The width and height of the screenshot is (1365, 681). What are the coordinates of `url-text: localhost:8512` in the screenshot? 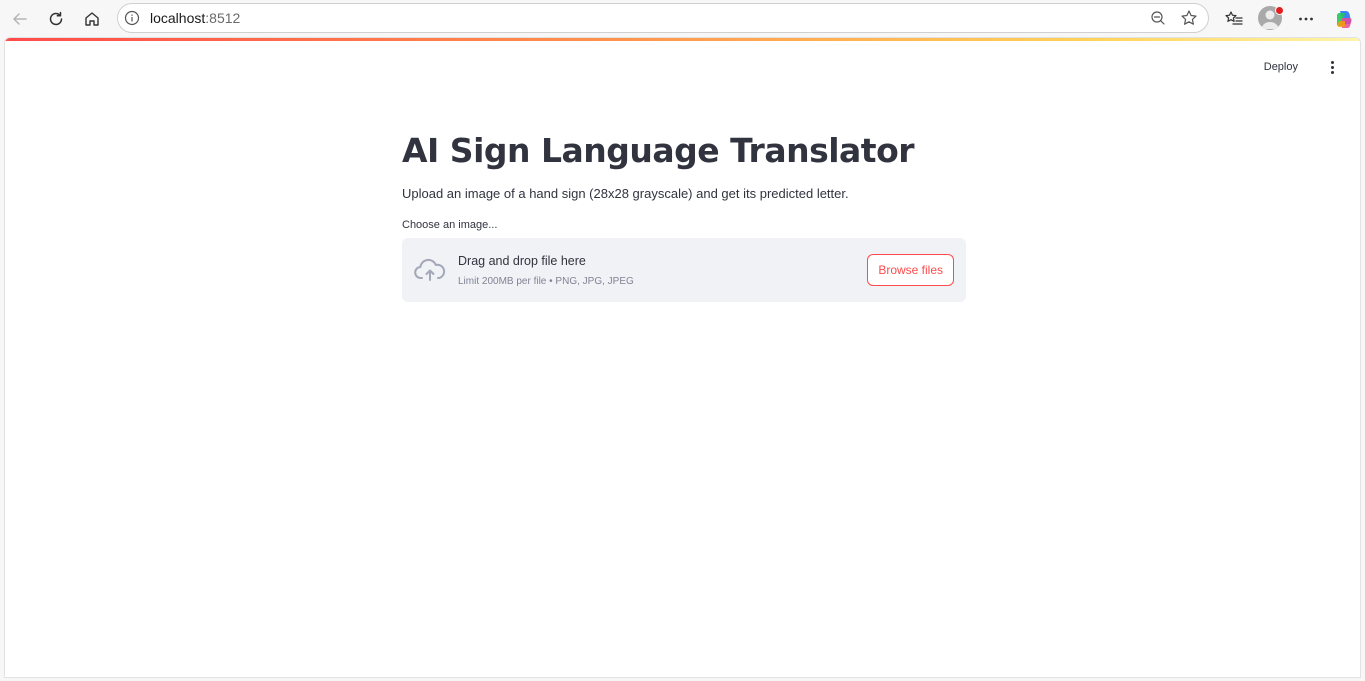 It's located at (195, 18).